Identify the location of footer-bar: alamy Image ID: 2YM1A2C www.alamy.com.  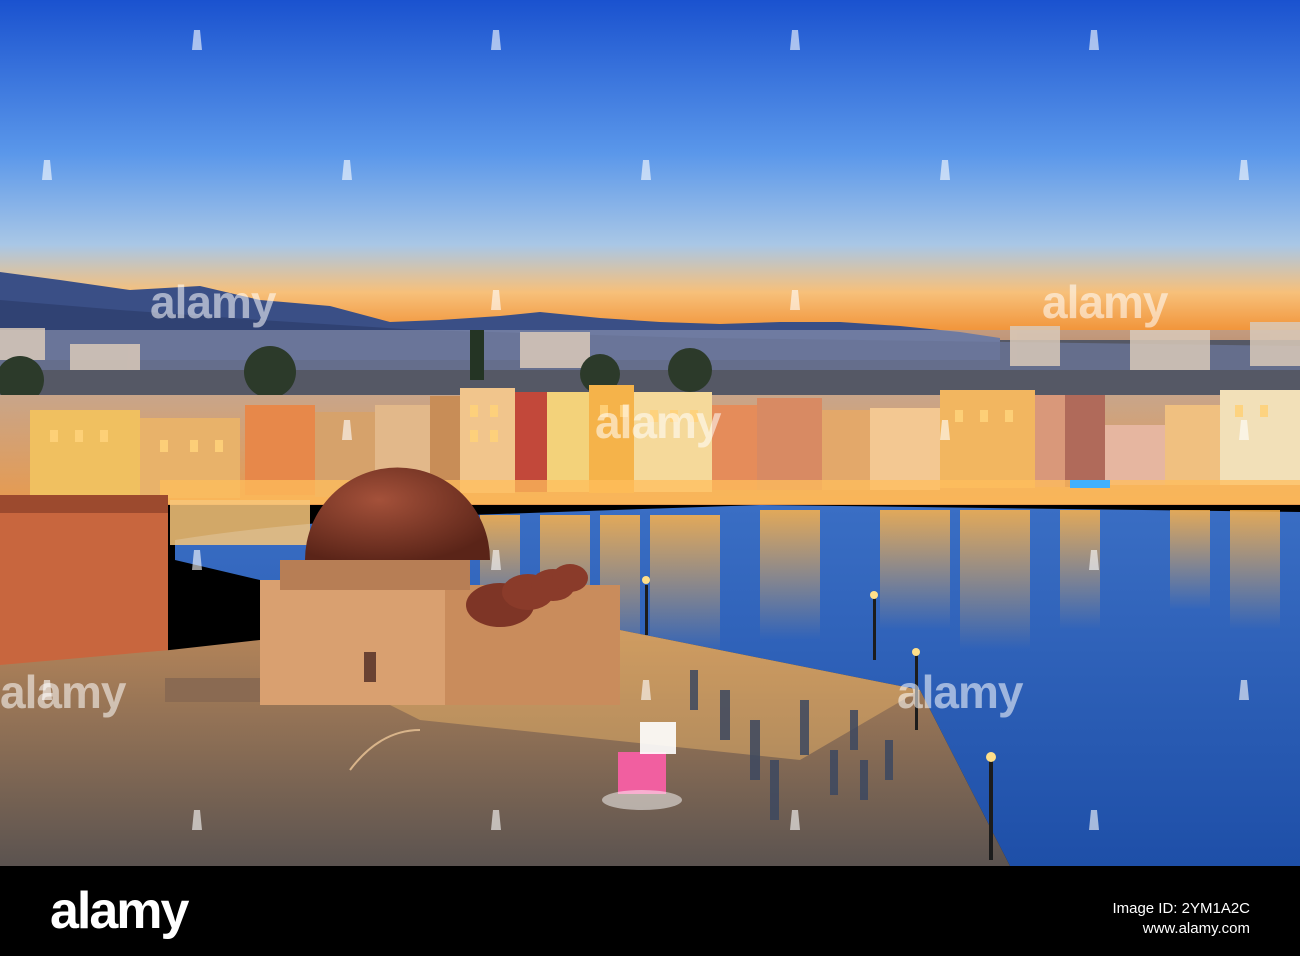
(650, 911).